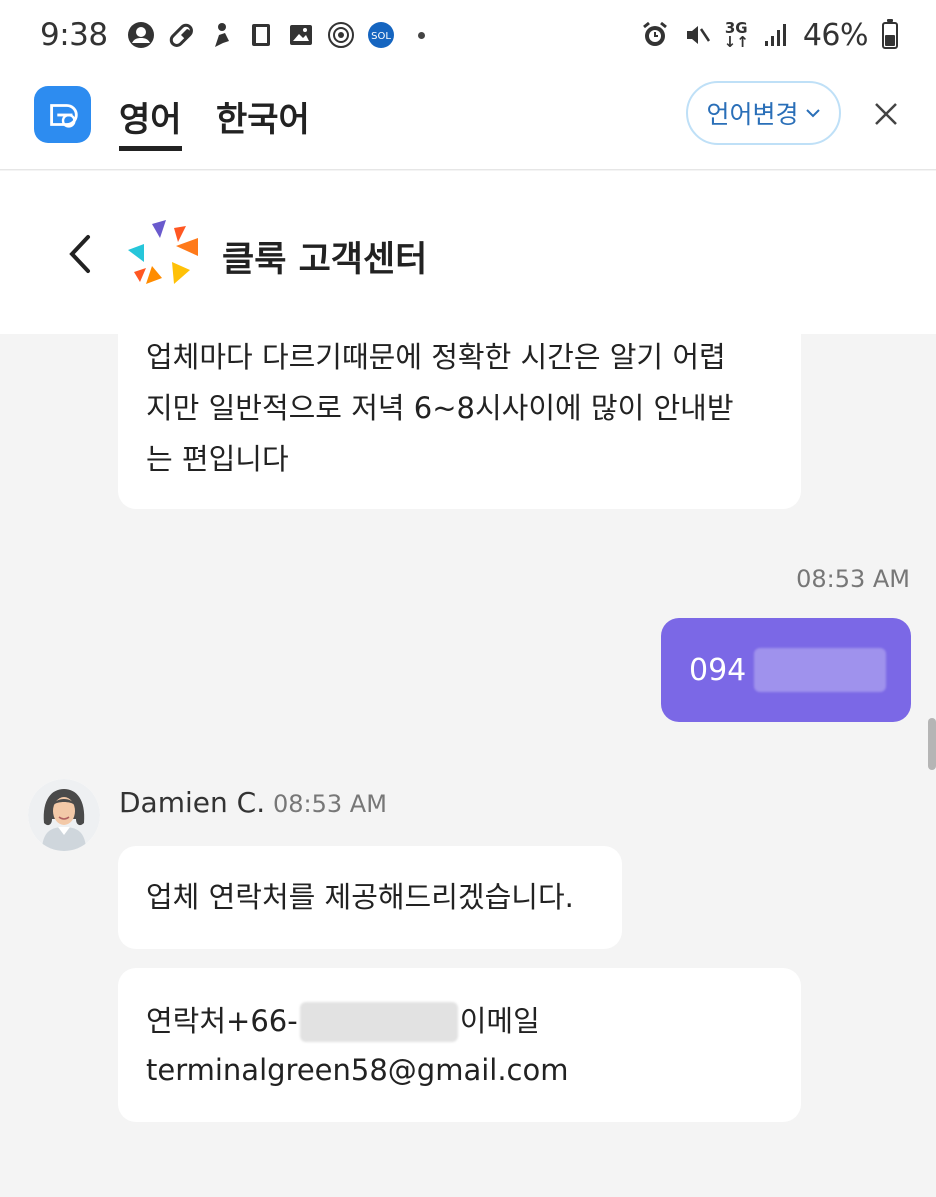  I want to click on status-left: 9:38 SOL, so click(232, 35).